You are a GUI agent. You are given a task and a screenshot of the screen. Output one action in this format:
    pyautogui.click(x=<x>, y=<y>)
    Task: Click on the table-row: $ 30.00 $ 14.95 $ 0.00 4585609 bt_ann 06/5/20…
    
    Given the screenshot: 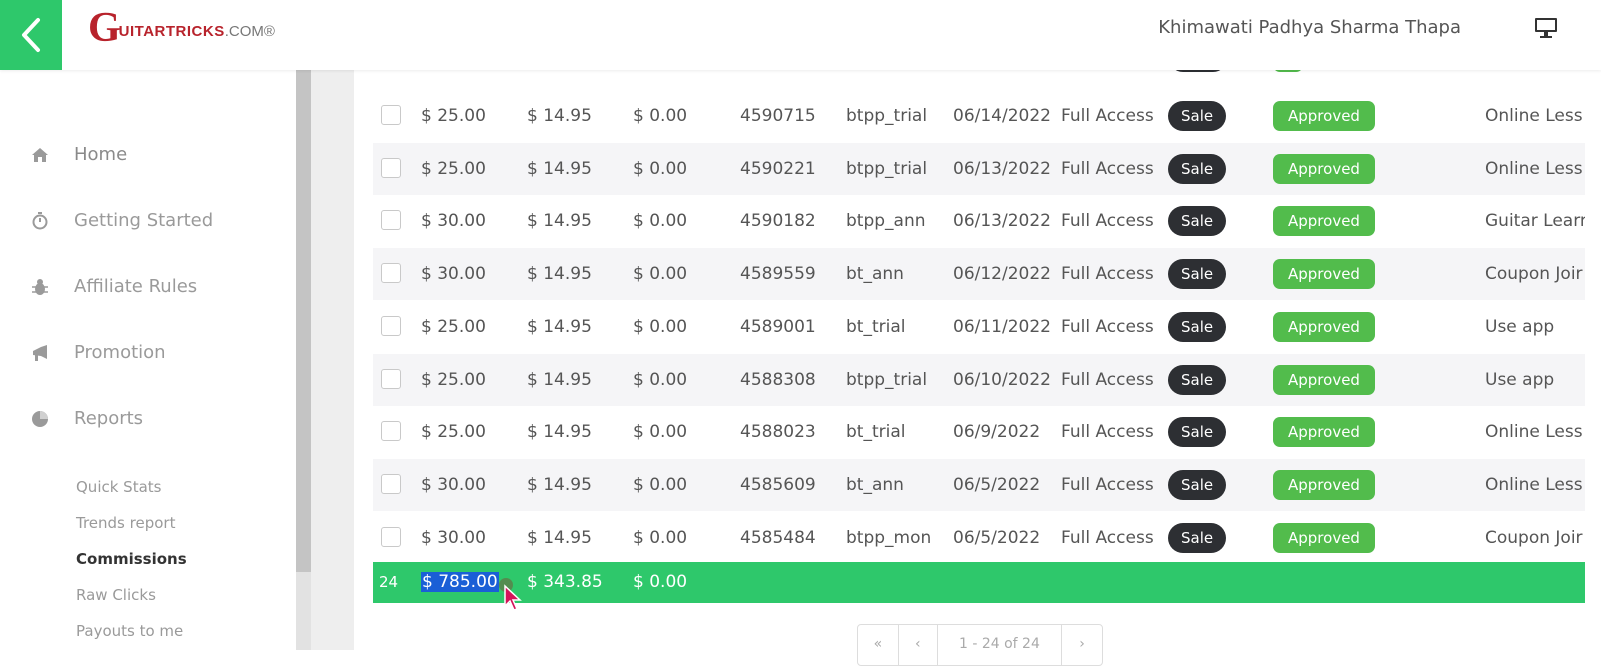 What is the action you would take?
    pyautogui.click(x=979, y=485)
    